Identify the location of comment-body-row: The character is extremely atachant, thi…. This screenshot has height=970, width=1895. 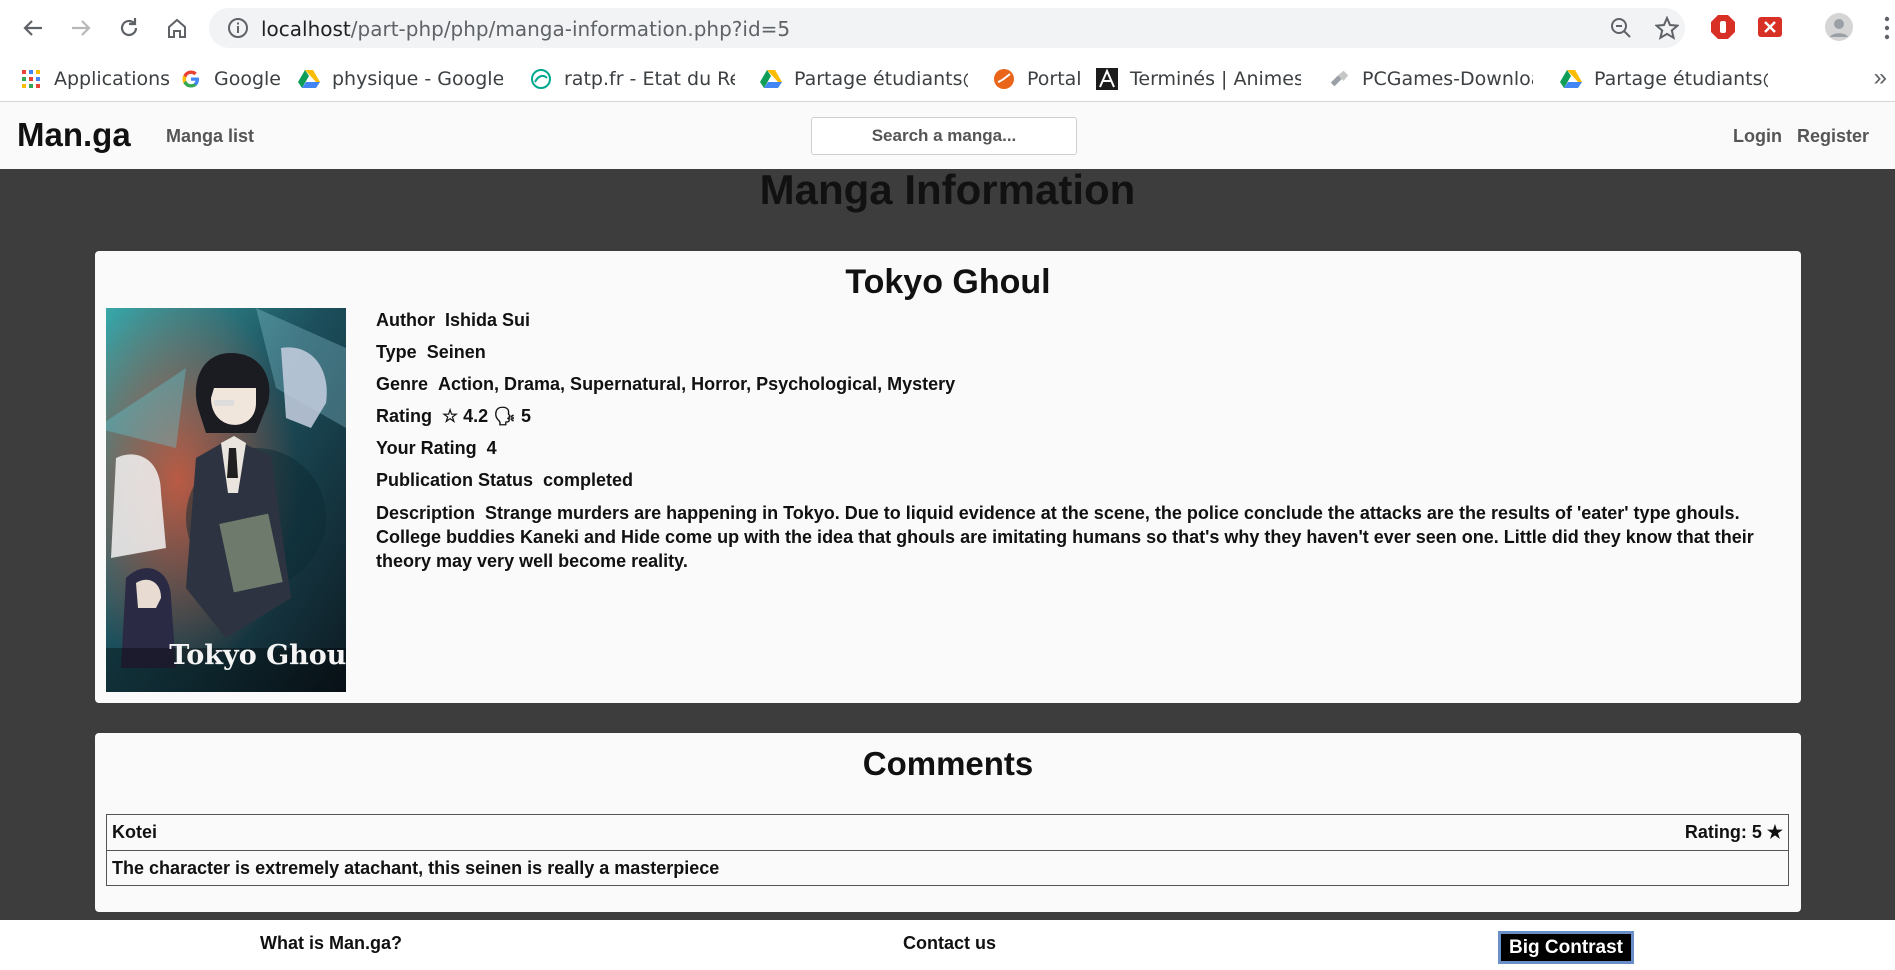
(947, 867).